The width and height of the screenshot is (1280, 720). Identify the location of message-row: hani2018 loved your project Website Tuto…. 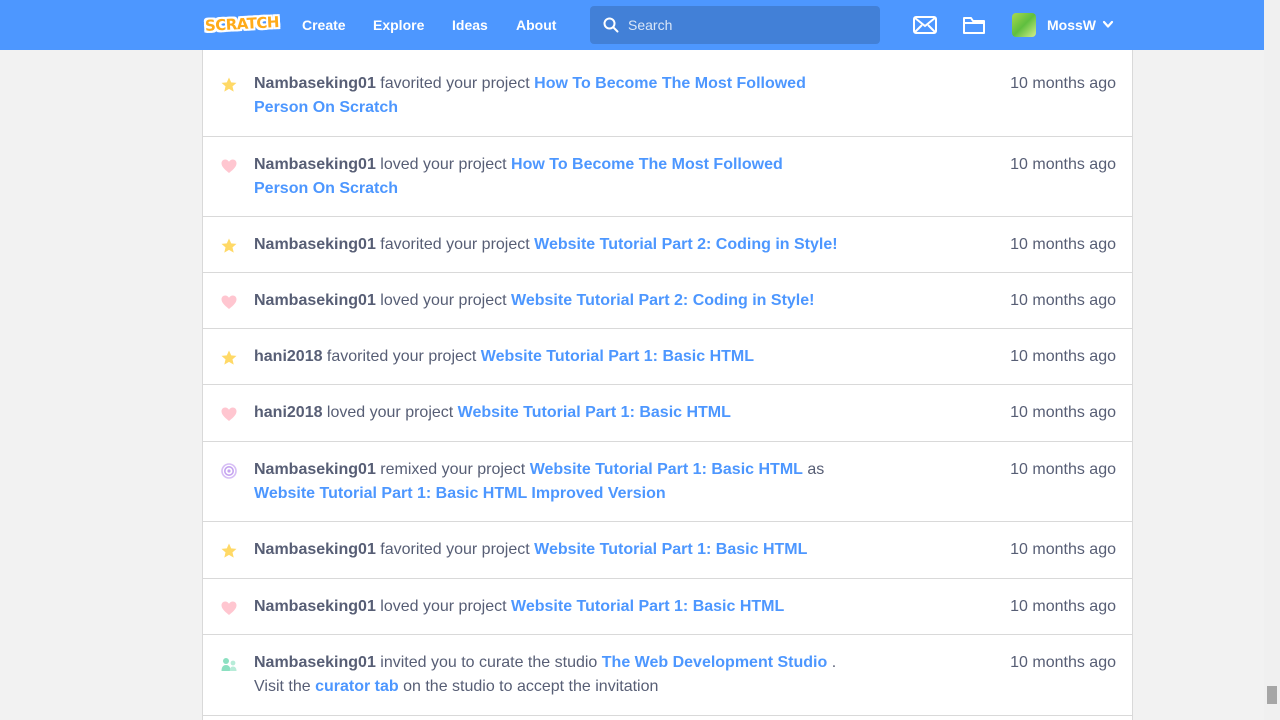
(667, 413).